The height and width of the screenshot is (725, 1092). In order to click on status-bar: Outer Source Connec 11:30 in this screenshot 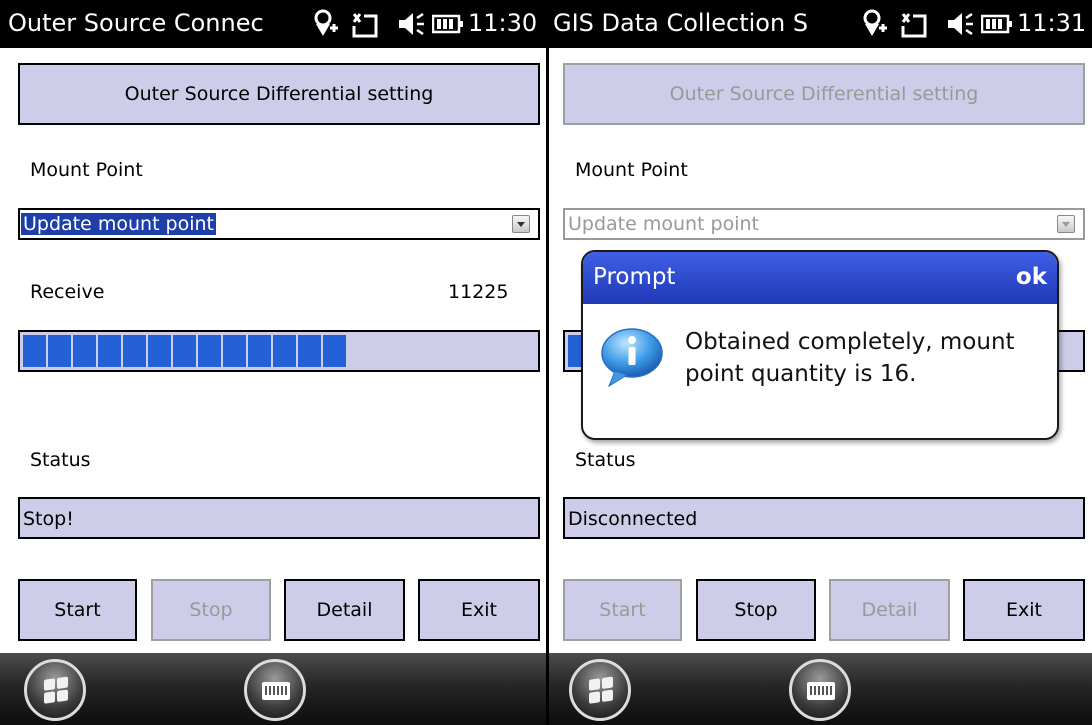, I will do `click(273, 24)`.